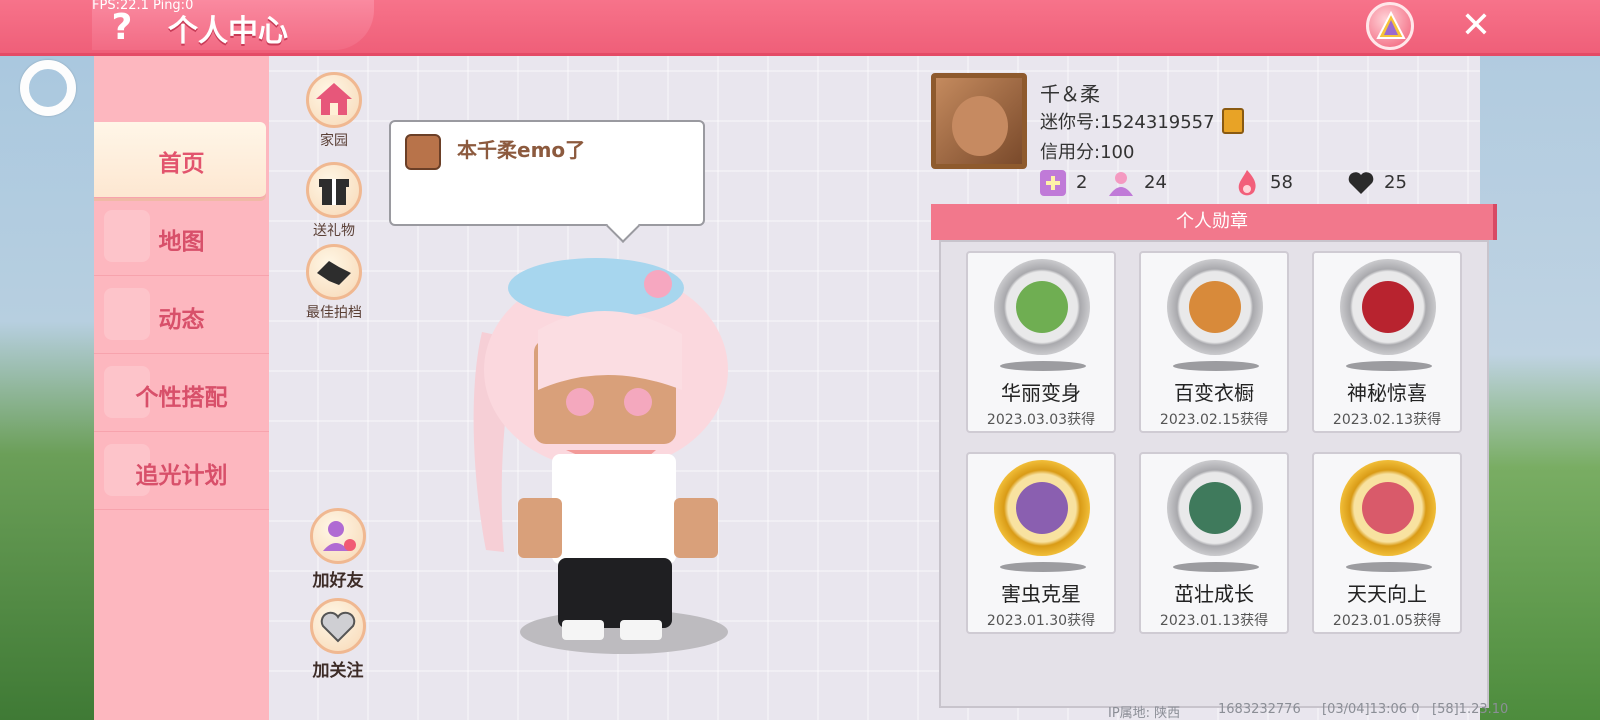  Describe the element at coordinates (1214, 621) in the screenshot. I see `medal-date: 2023.01.13获得` at that location.